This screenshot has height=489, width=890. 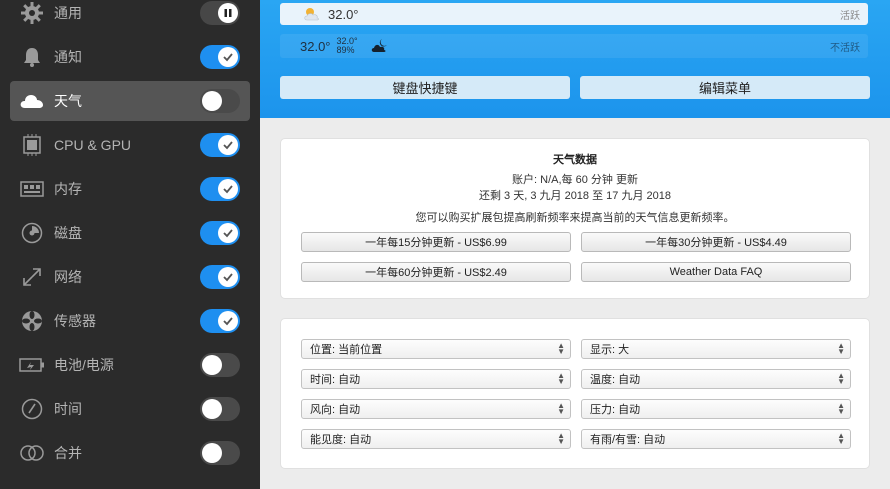 I want to click on cloud-moon-icon, so click(x=380, y=46).